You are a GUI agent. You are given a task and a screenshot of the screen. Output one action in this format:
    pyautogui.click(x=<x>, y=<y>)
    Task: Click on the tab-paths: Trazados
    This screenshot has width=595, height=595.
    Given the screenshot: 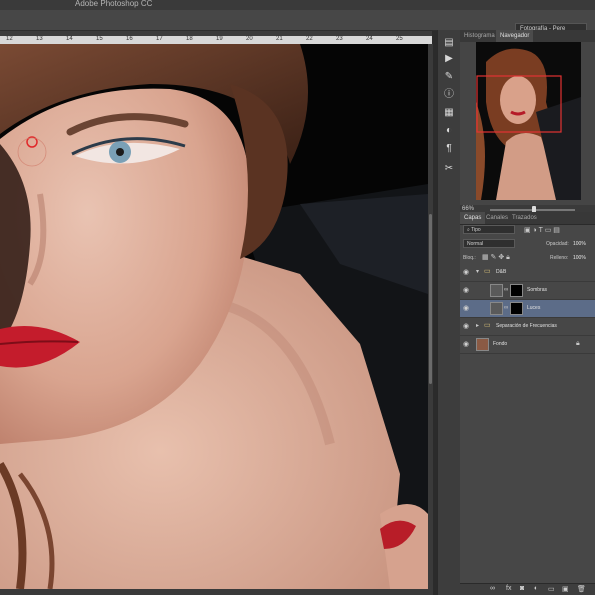 What is the action you would take?
    pyautogui.click(x=524, y=218)
    